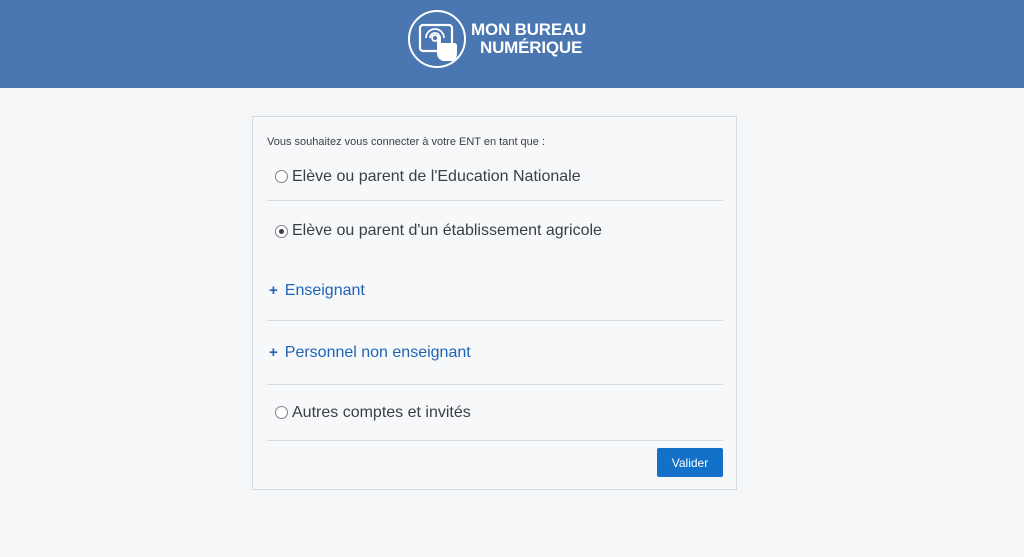  I want to click on expand-personnel-non-enseignant: + Personnel non enseignant, so click(495, 353).